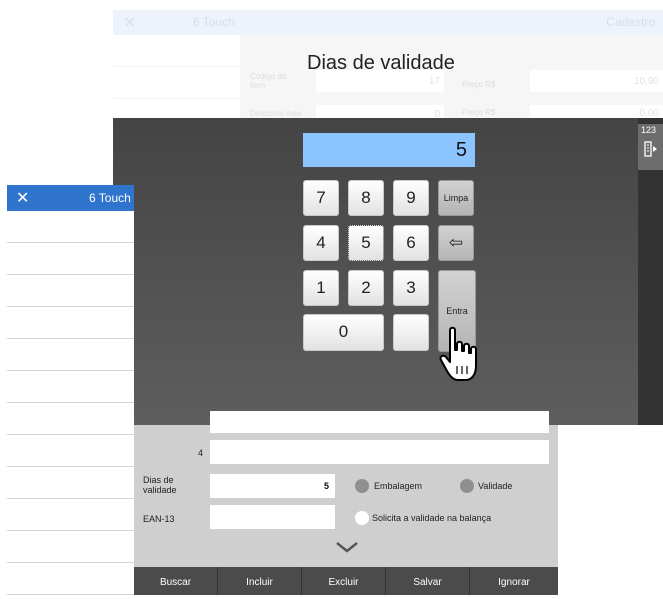 Image resolution: width=663 pixels, height=599 pixels. I want to click on form-field-row4, so click(379, 452).